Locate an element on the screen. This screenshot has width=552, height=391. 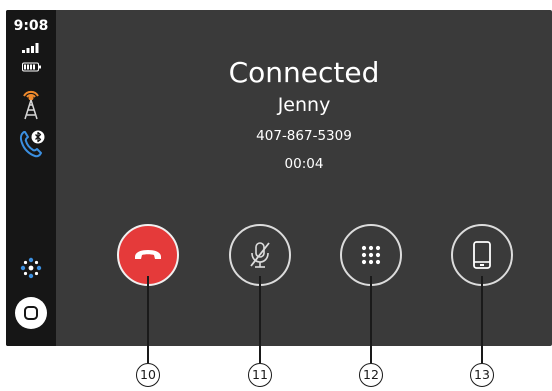
radio-tower-icon is located at coordinates (31, 103).